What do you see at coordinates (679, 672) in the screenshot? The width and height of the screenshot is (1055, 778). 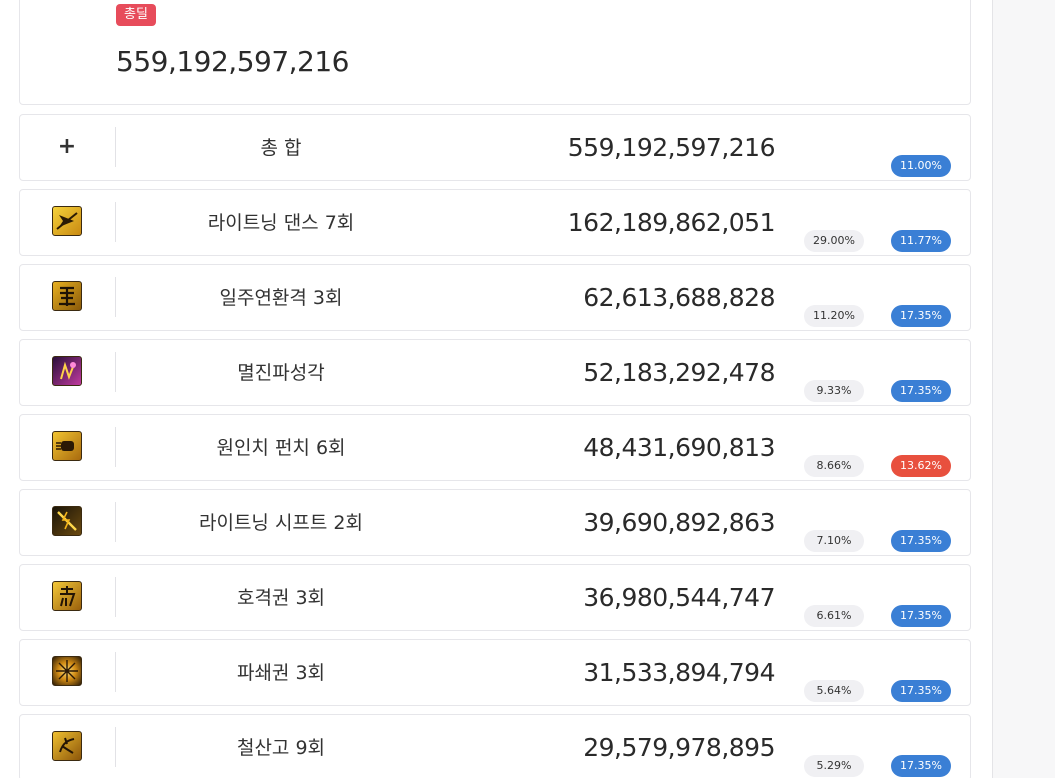 I see `skill-damage: 31,533,894,794` at bounding box center [679, 672].